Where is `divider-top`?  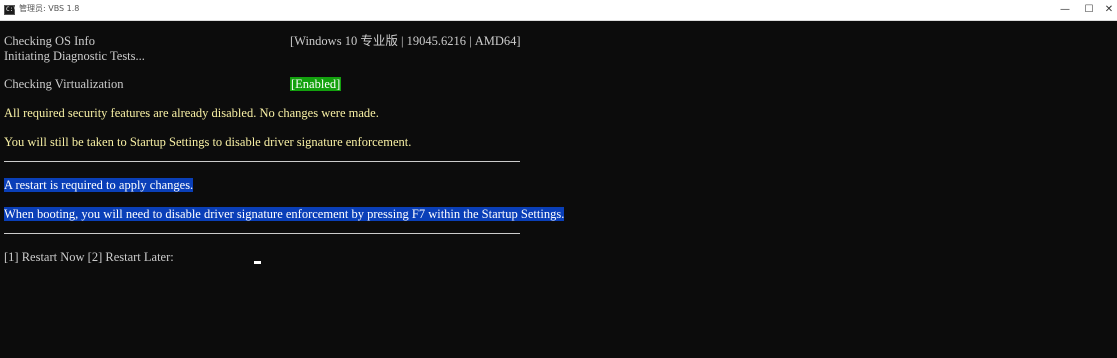
divider-top is located at coordinates (262, 161).